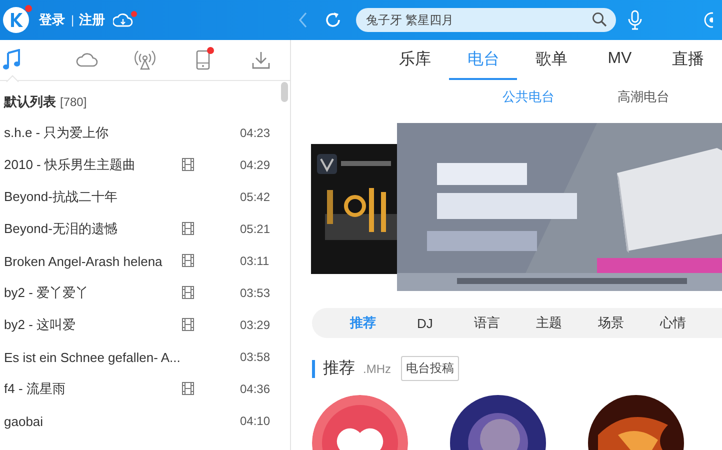 This screenshot has width=722, height=450. What do you see at coordinates (92, 20) in the screenshot?
I see `register-link: 注册` at bounding box center [92, 20].